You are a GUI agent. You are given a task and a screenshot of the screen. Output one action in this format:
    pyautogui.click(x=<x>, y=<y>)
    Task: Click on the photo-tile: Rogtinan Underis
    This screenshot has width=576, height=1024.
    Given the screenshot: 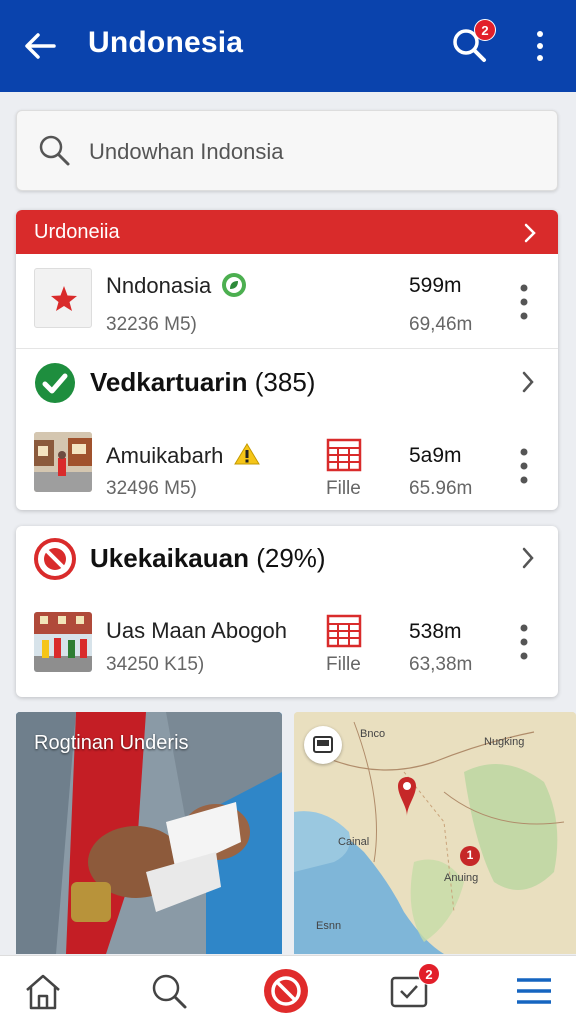 What is the action you would take?
    pyautogui.click(x=149, y=833)
    